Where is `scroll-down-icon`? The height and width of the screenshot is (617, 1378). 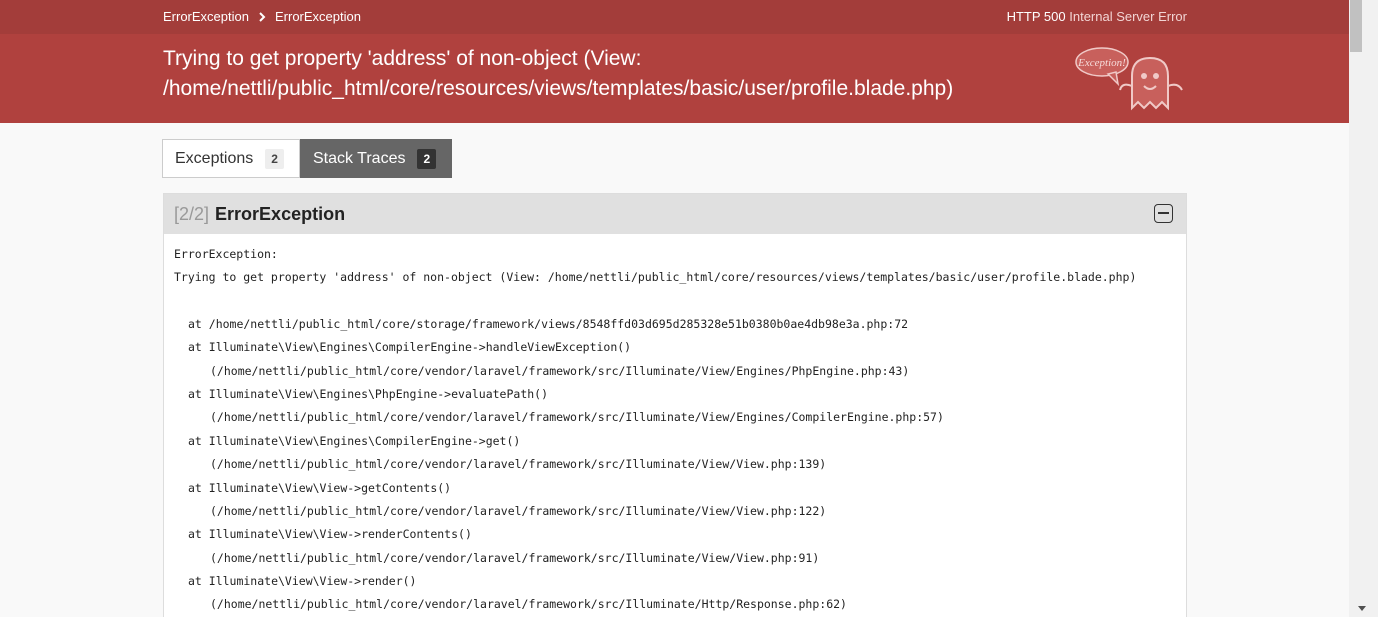
scroll-down-icon is located at coordinates (1362, 608).